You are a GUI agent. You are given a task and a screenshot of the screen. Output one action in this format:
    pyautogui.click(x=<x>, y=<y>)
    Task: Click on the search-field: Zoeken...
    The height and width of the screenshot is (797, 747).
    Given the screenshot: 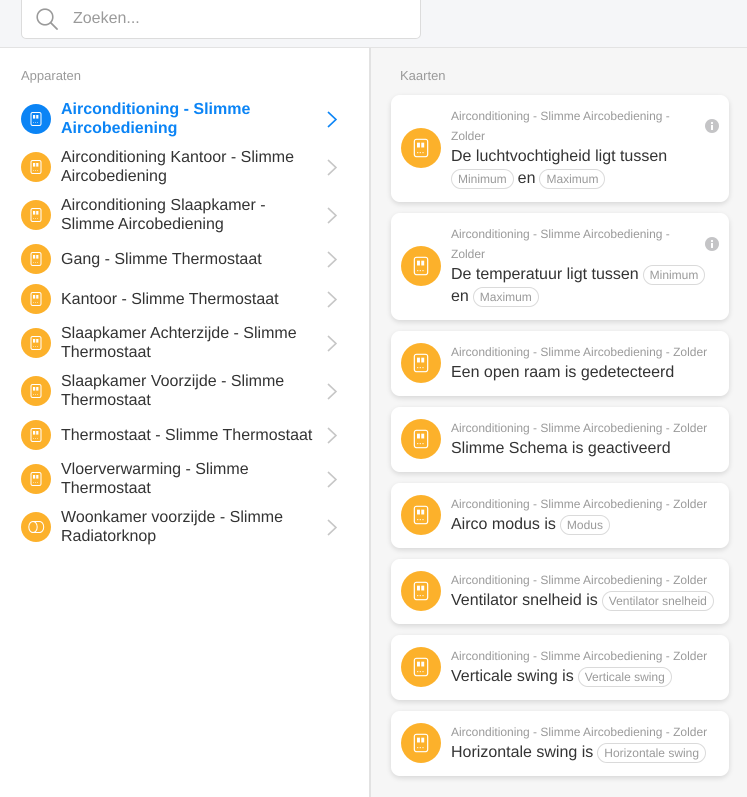 What is the action you would take?
    pyautogui.click(x=221, y=19)
    